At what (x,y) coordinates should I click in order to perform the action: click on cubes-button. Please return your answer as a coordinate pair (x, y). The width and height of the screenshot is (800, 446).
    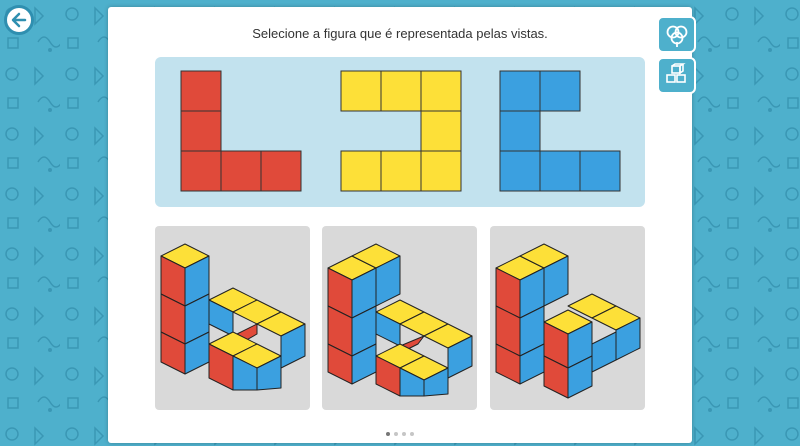
    Looking at the image, I should click on (676, 75).